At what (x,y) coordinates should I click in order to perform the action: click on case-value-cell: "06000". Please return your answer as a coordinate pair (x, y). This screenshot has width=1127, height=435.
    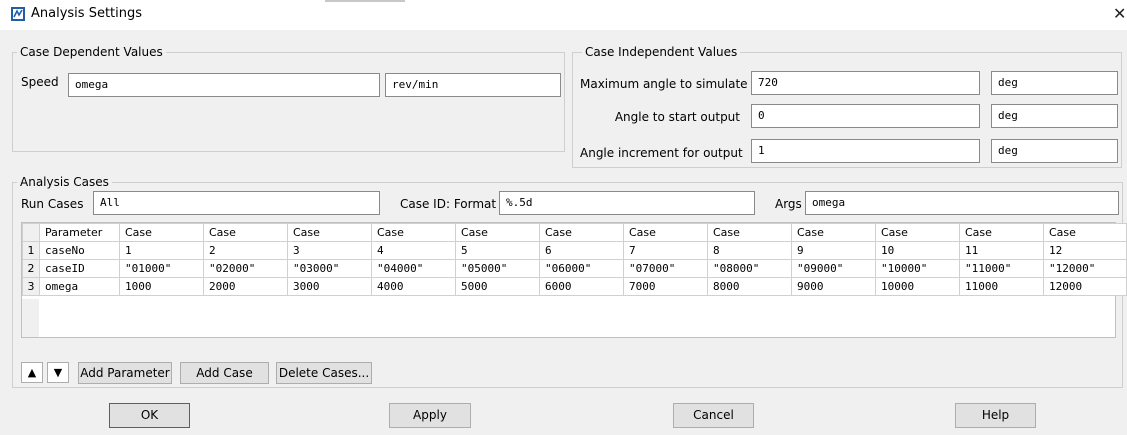
    Looking at the image, I should click on (581, 268).